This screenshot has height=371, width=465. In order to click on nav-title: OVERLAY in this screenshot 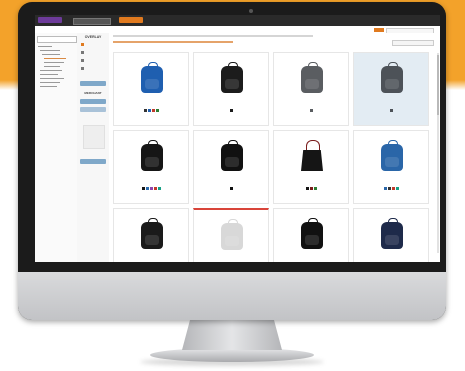, I will do `click(93, 37)`.